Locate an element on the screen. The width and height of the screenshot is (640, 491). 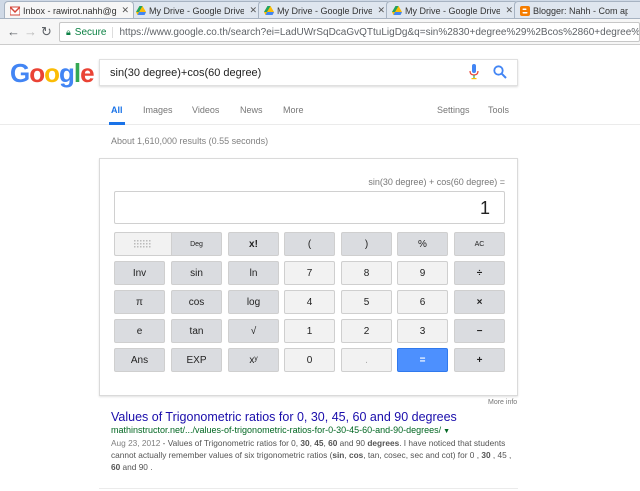
percent-button: % is located at coordinates (422, 244).